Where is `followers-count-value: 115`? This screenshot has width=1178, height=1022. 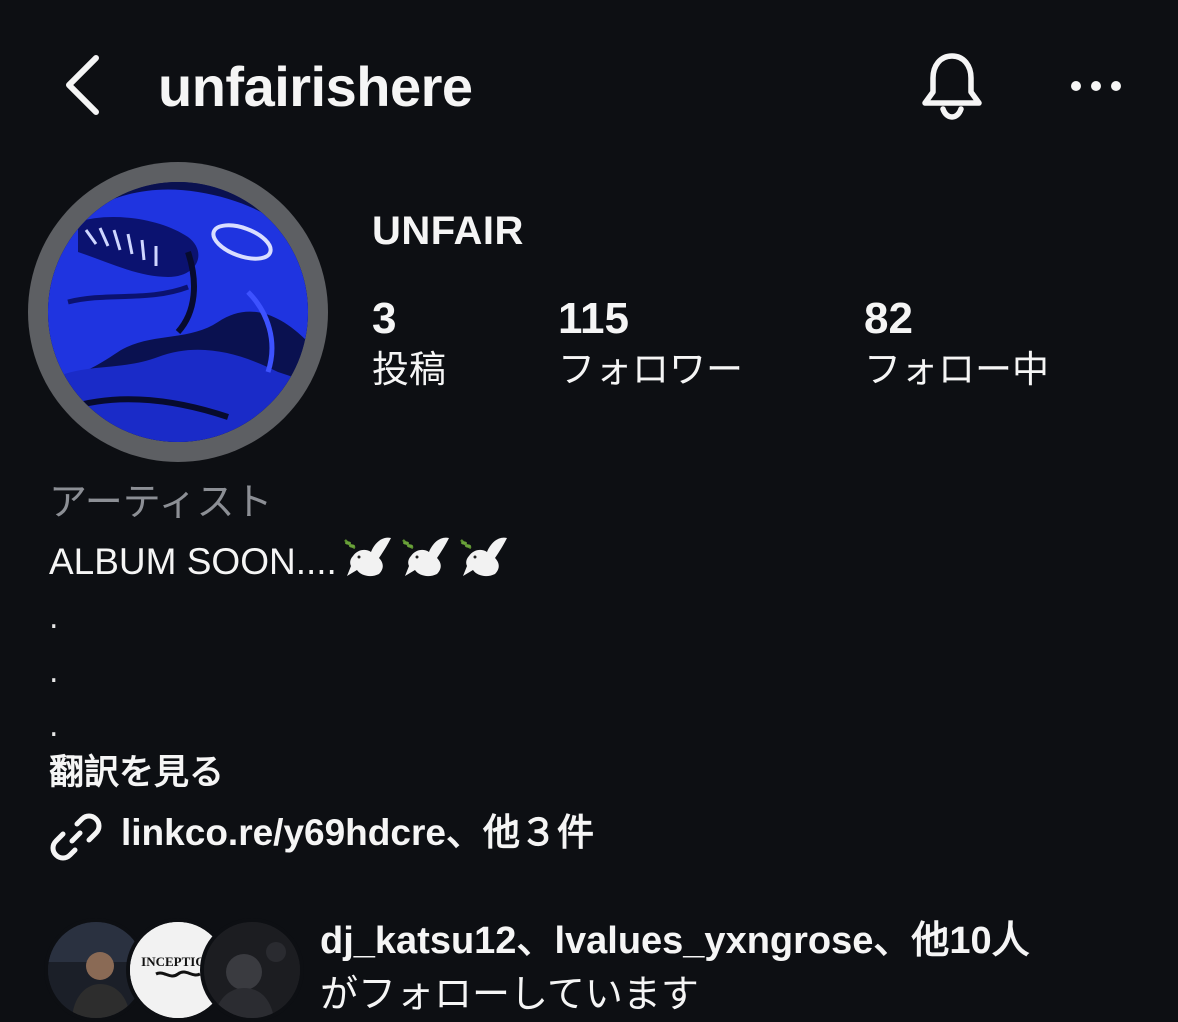 followers-count-value: 115 is located at coordinates (593, 318).